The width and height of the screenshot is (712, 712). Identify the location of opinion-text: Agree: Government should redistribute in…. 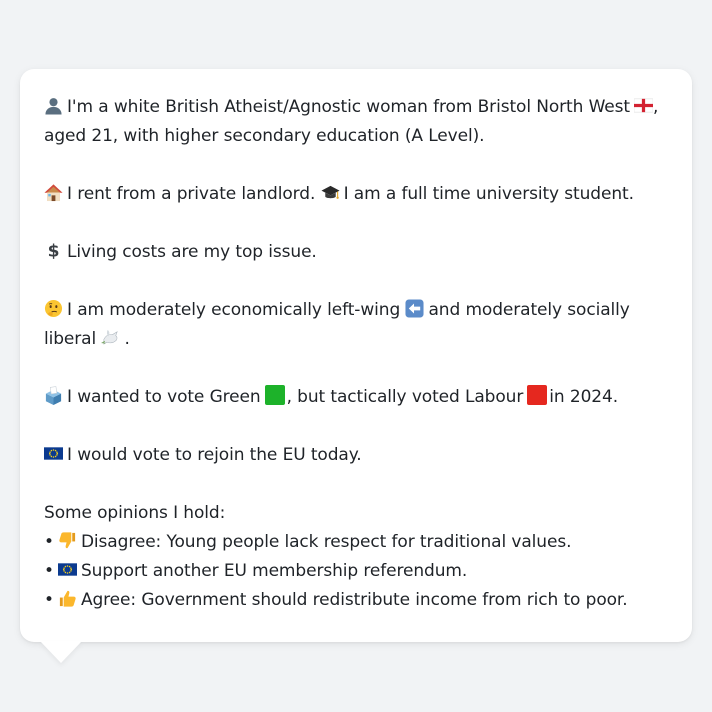
(354, 600).